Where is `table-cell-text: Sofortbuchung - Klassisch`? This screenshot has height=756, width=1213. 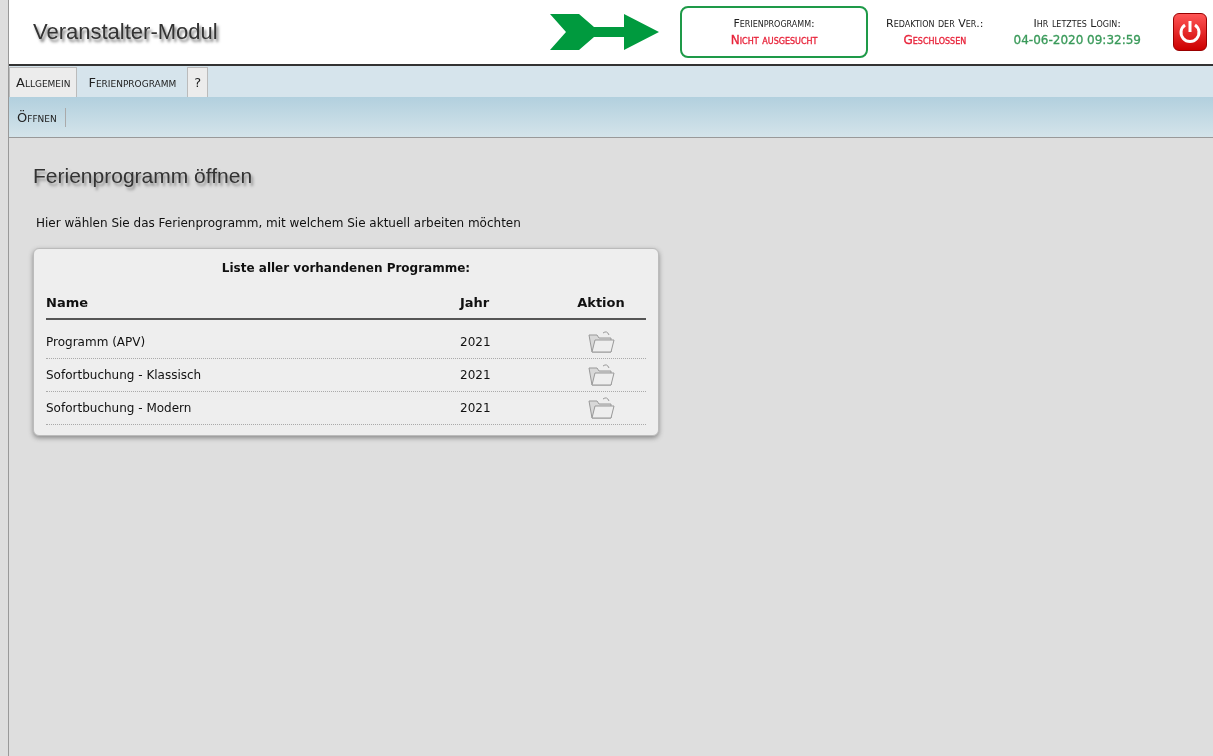 table-cell-text: Sofortbuchung - Klassisch is located at coordinates (124, 375).